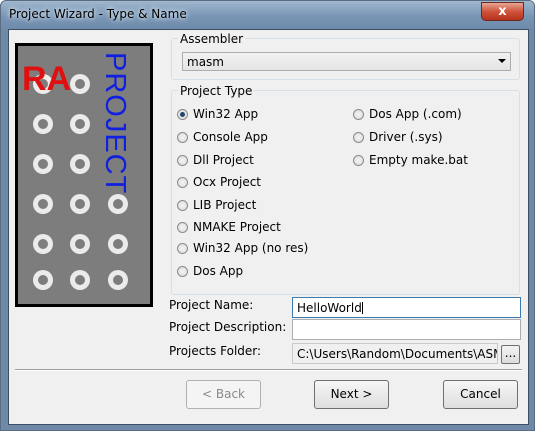  Describe the element at coordinates (218, 271) in the screenshot. I see `radio-label: Dos App` at that location.